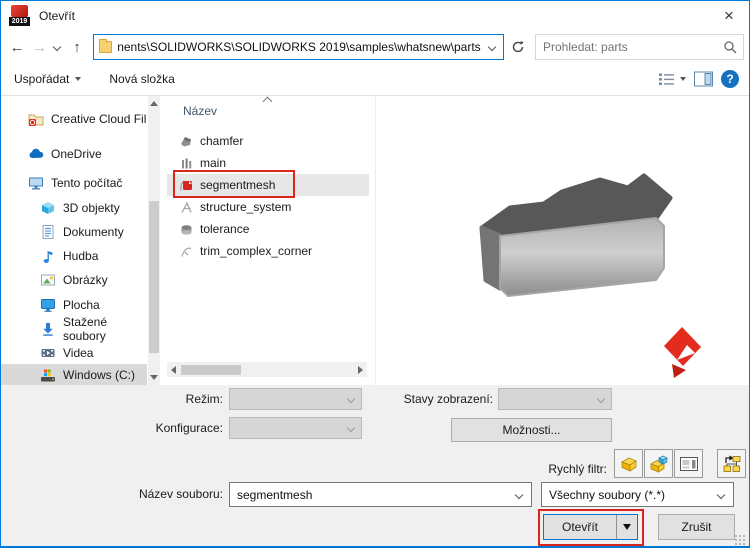 This screenshot has height=548, width=750. I want to click on file-name: segmentmesh, so click(238, 185).